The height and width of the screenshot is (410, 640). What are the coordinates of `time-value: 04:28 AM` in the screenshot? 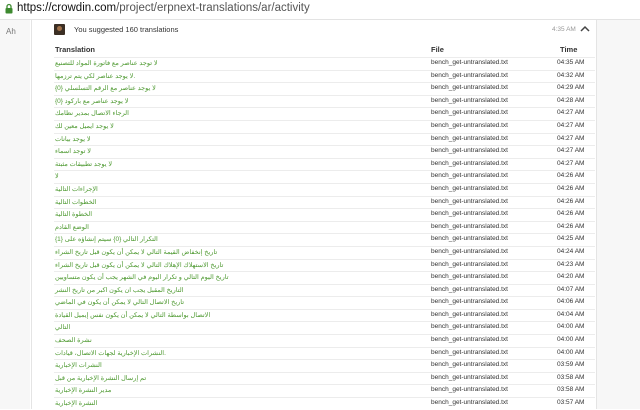 It's located at (571, 100).